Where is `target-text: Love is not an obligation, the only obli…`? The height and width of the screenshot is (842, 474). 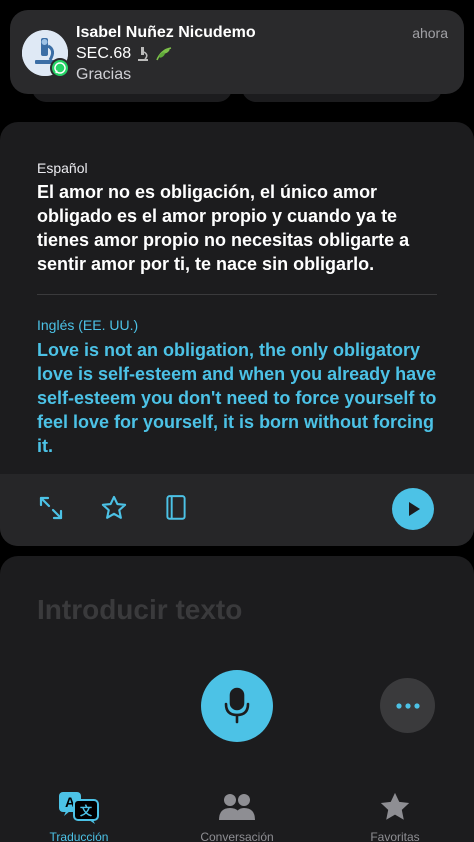 target-text: Love is not an obligation, the only obli… is located at coordinates (237, 398).